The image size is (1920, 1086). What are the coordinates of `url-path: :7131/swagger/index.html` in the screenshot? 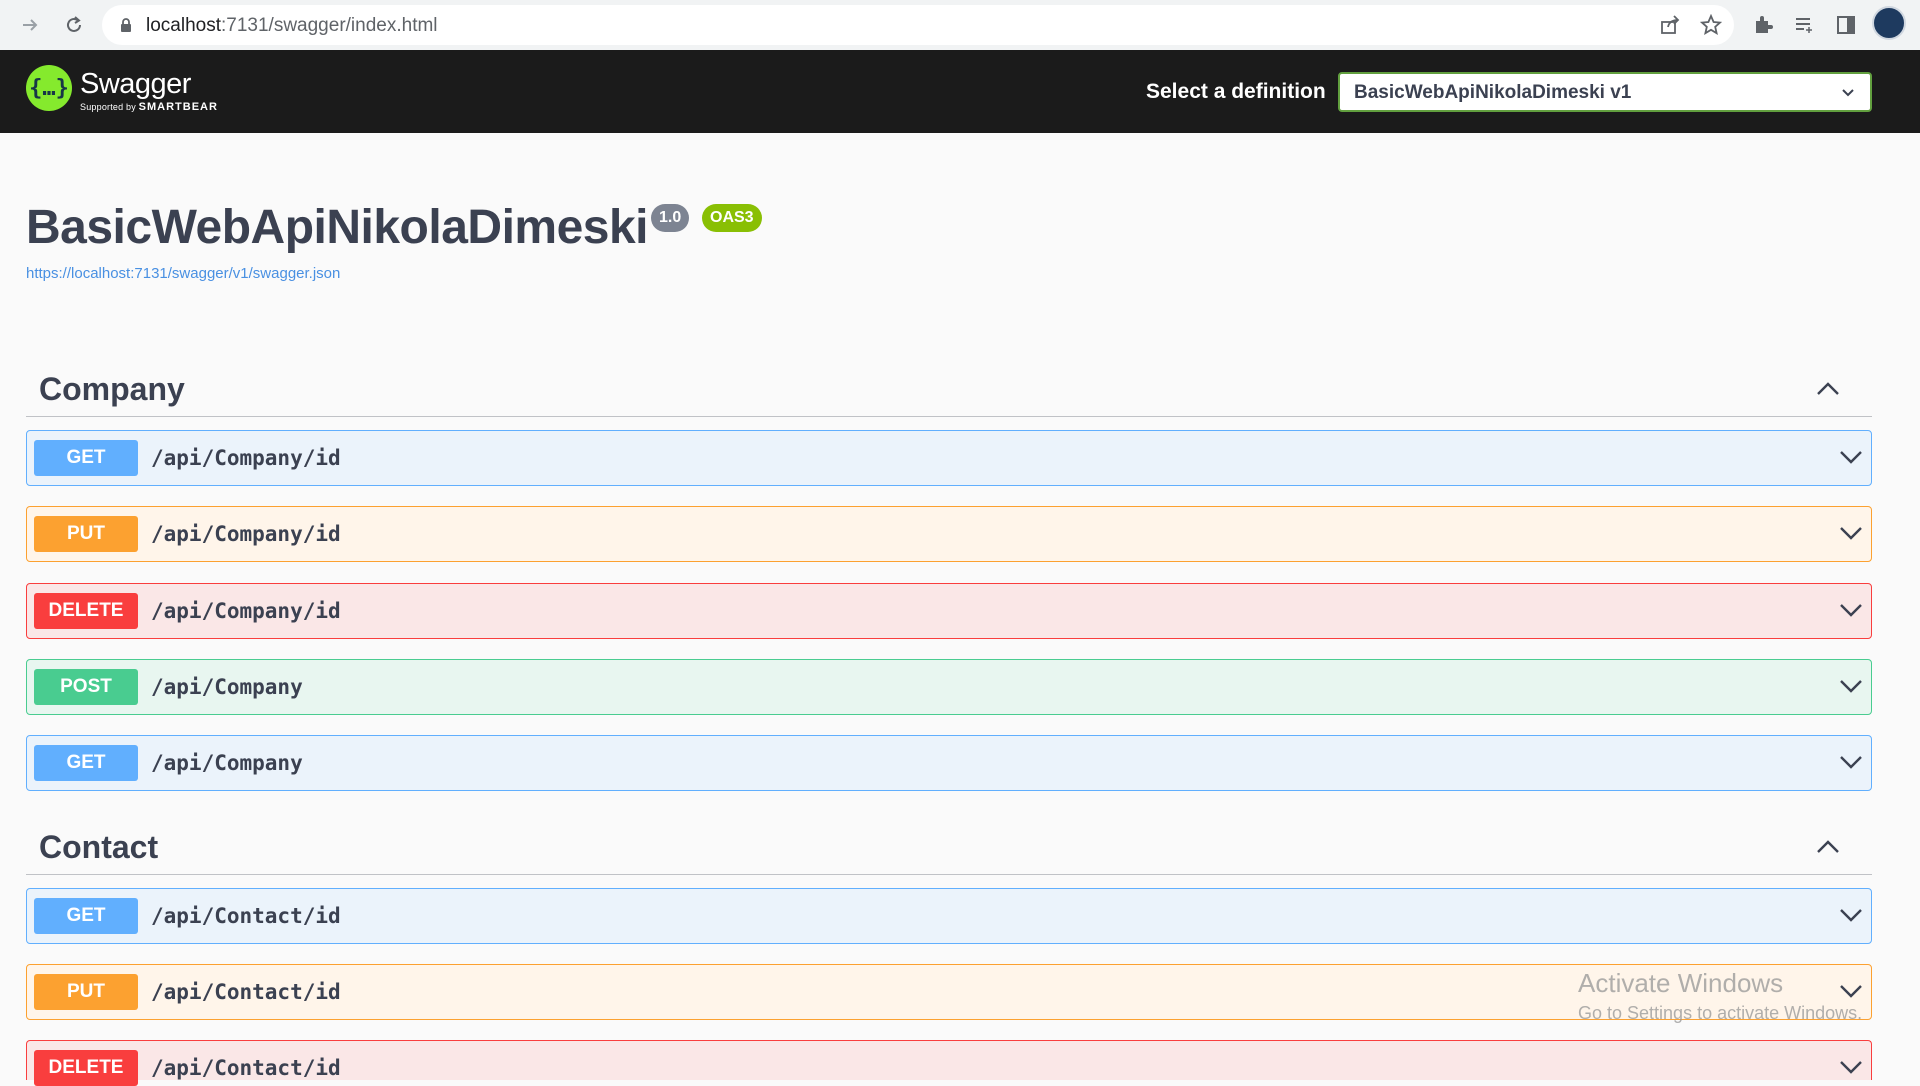 It's located at (329, 25).